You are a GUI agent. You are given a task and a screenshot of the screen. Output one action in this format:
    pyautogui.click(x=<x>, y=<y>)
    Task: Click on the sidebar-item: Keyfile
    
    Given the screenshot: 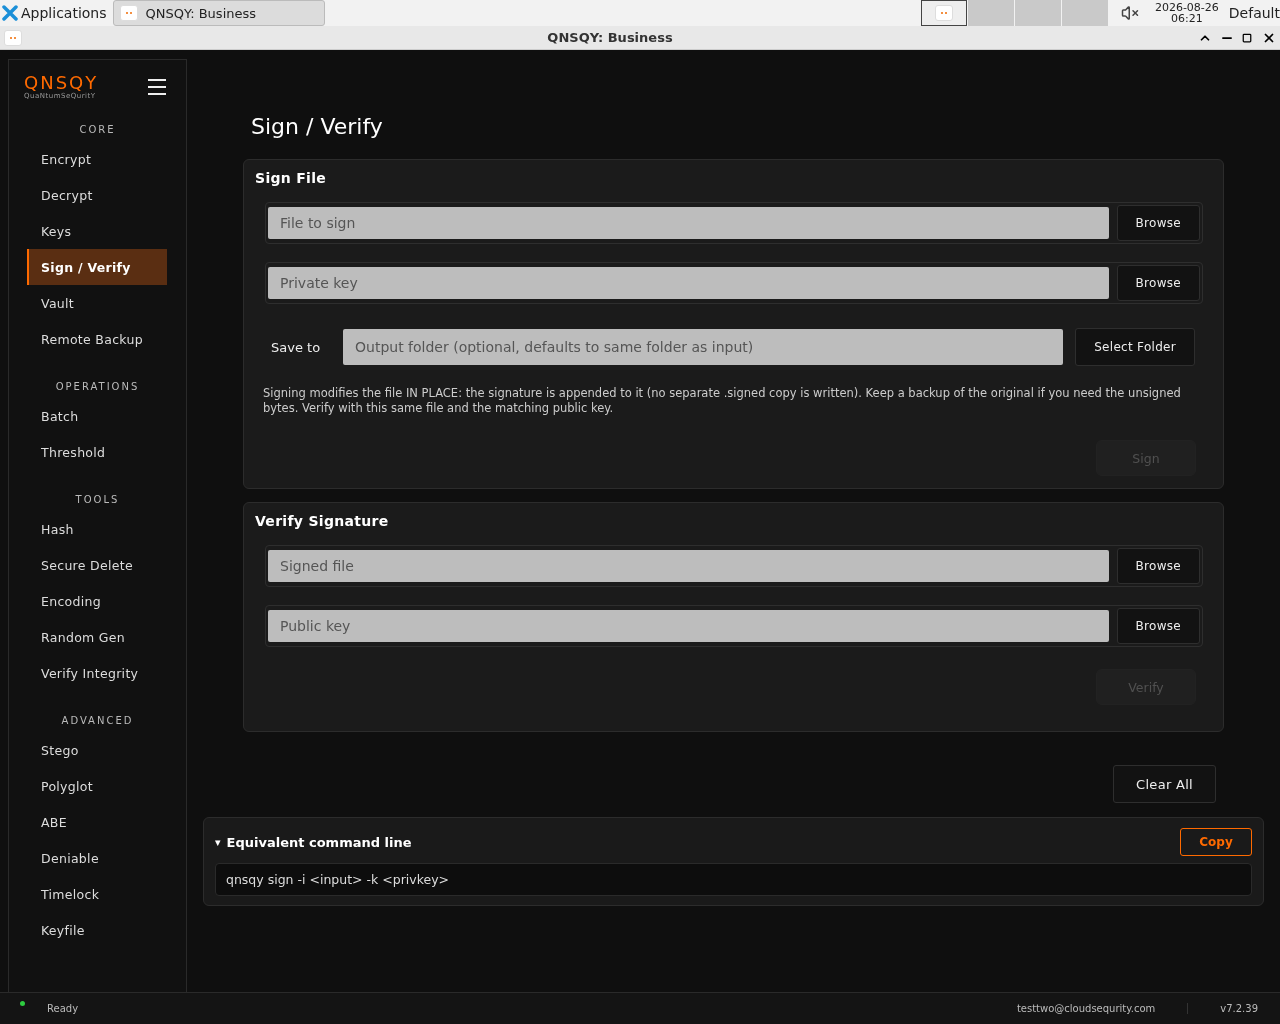 What is the action you would take?
    pyautogui.click(x=97, y=930)
    